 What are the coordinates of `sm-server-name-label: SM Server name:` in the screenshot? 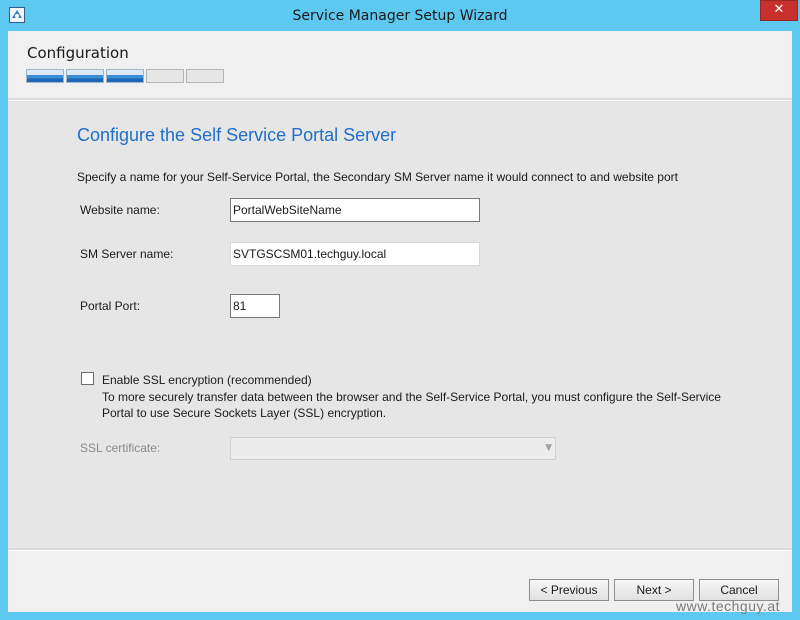 It's located at (127, 254).